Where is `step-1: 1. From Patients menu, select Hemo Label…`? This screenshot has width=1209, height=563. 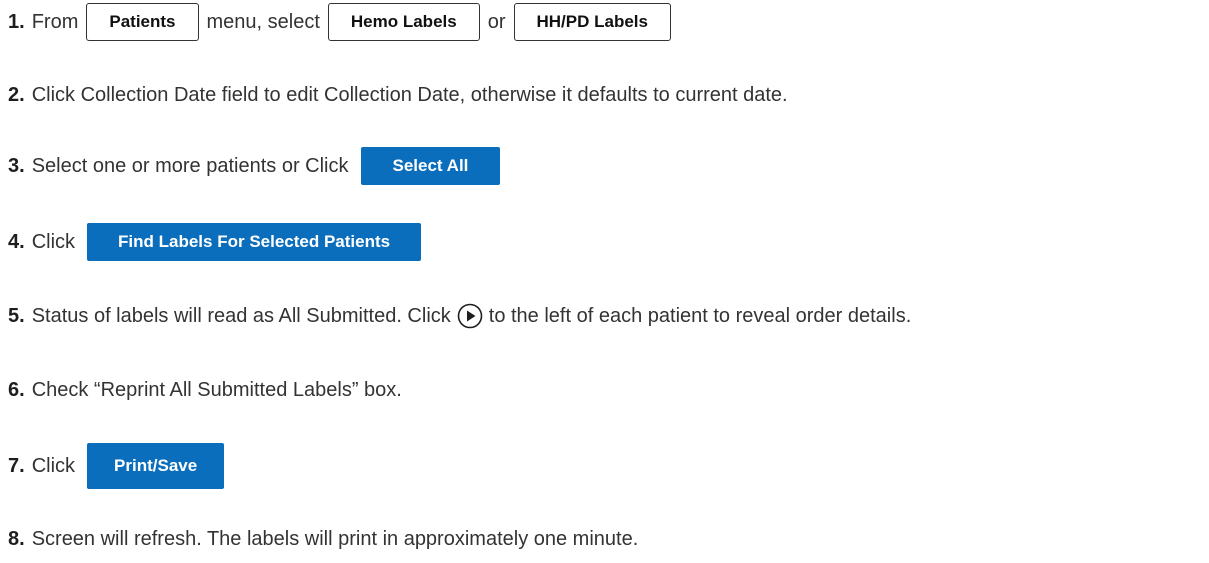
step-1: 1. From Patients menu, select Hemo Label… is located at coordinates (343, 22).